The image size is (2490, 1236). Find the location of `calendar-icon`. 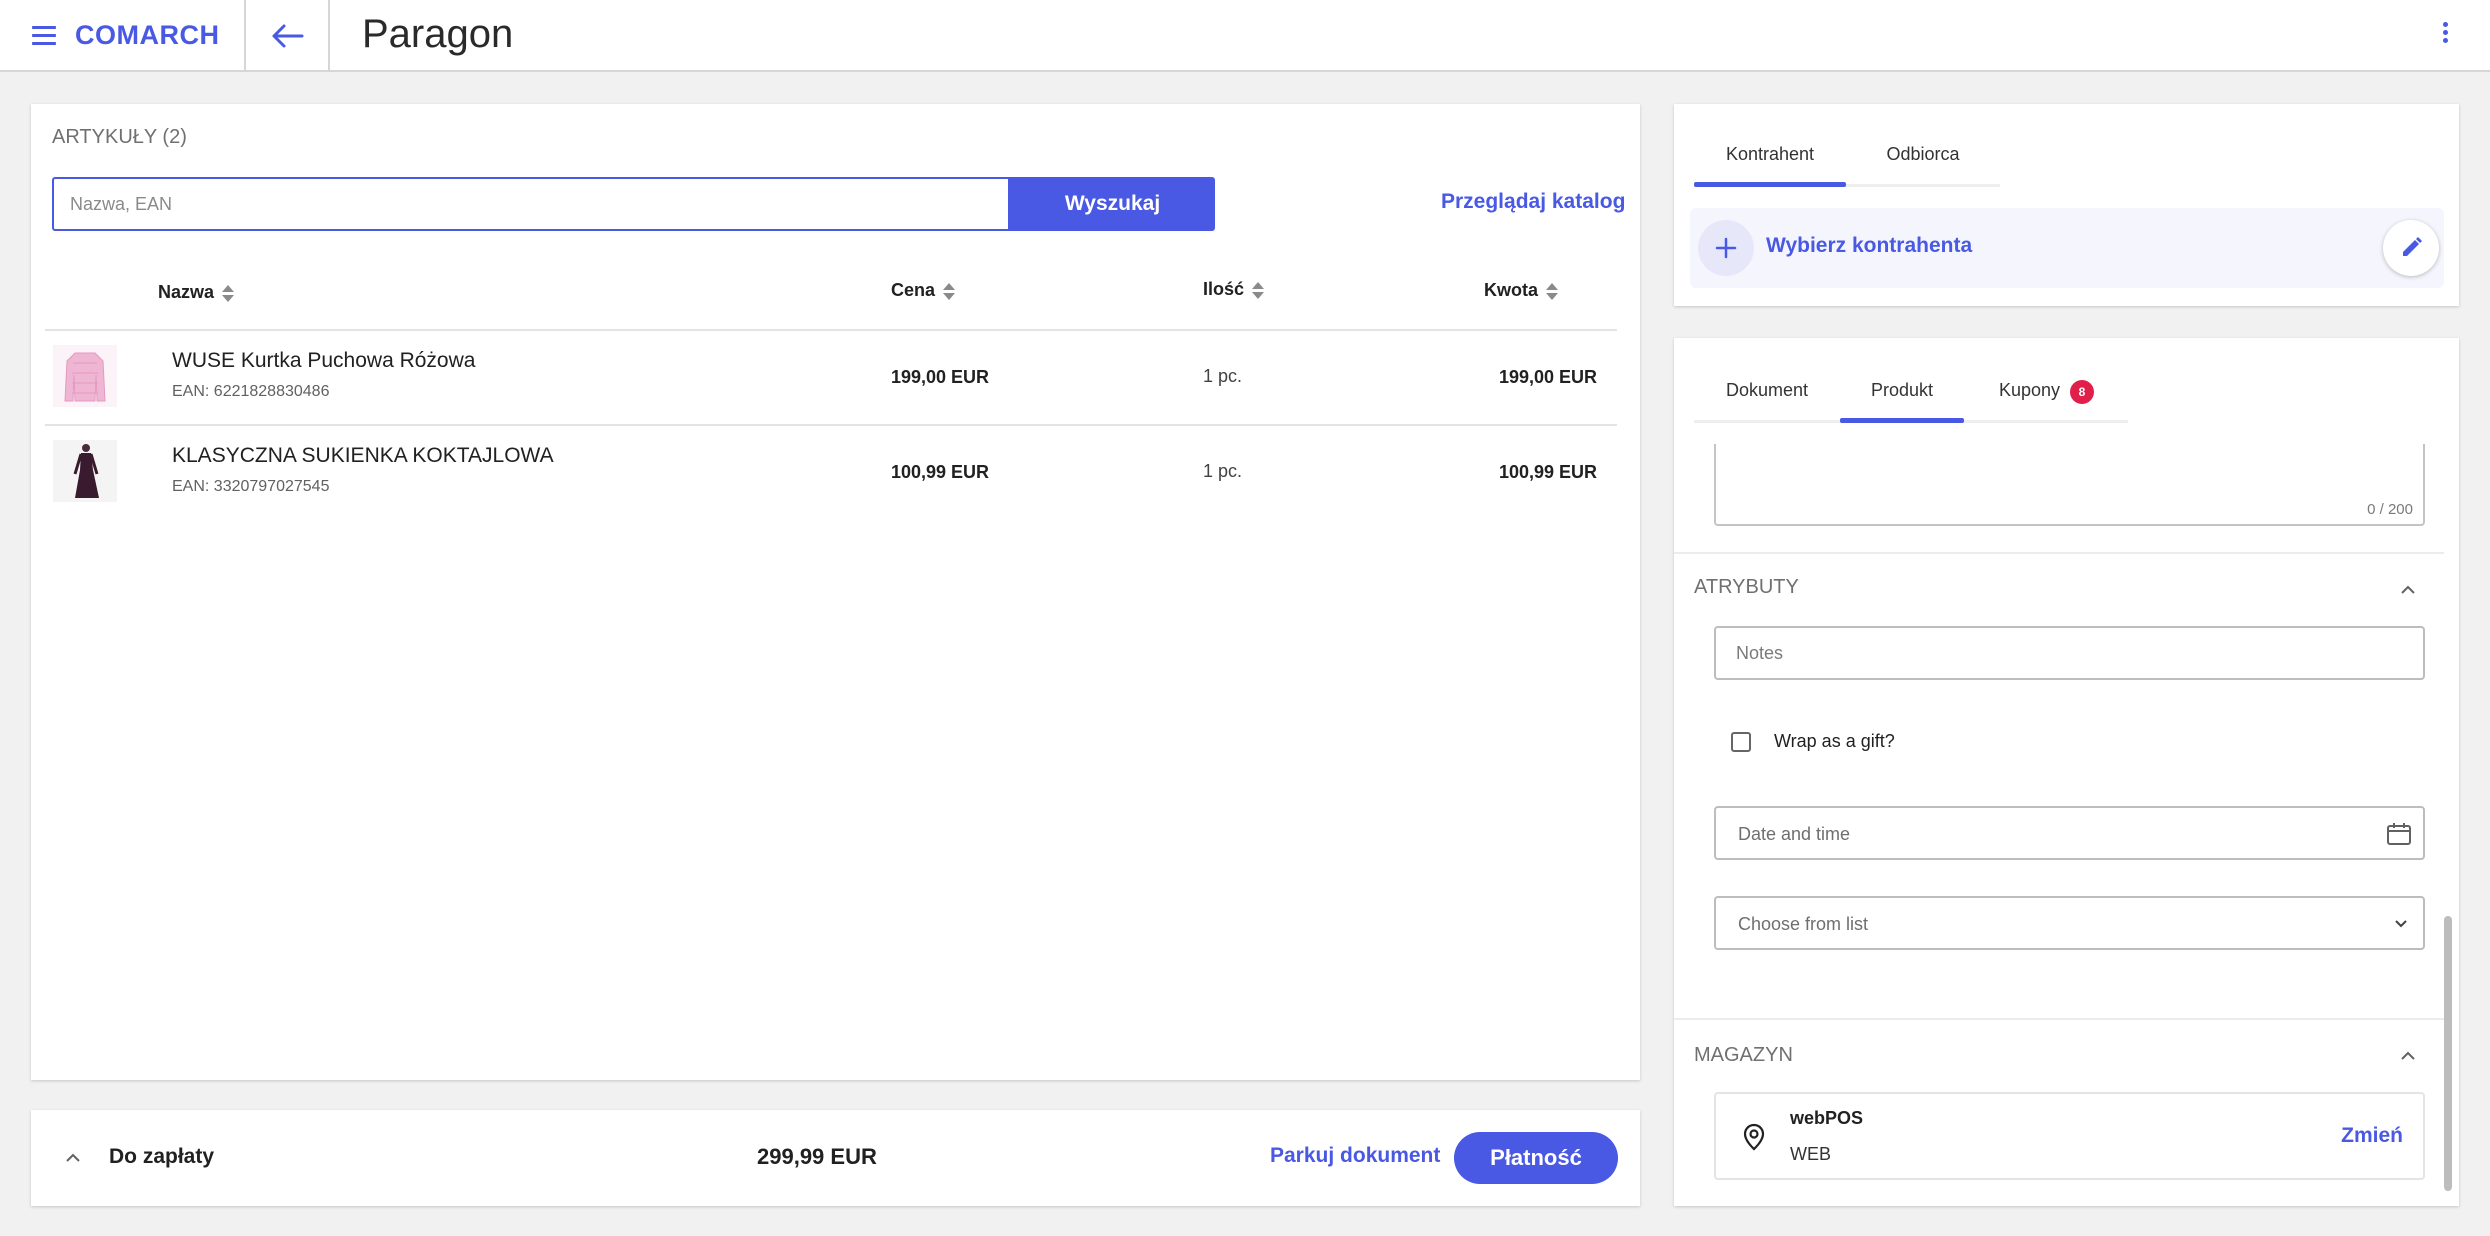

calendar-icon is located at coordinates (2399, 834).